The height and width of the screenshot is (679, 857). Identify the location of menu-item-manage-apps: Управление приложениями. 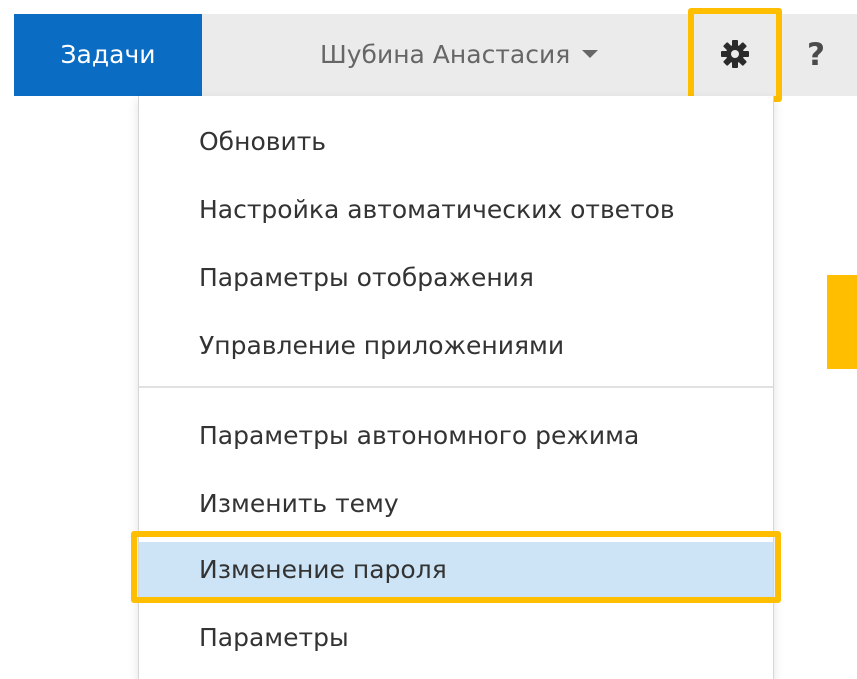
(456, 346).